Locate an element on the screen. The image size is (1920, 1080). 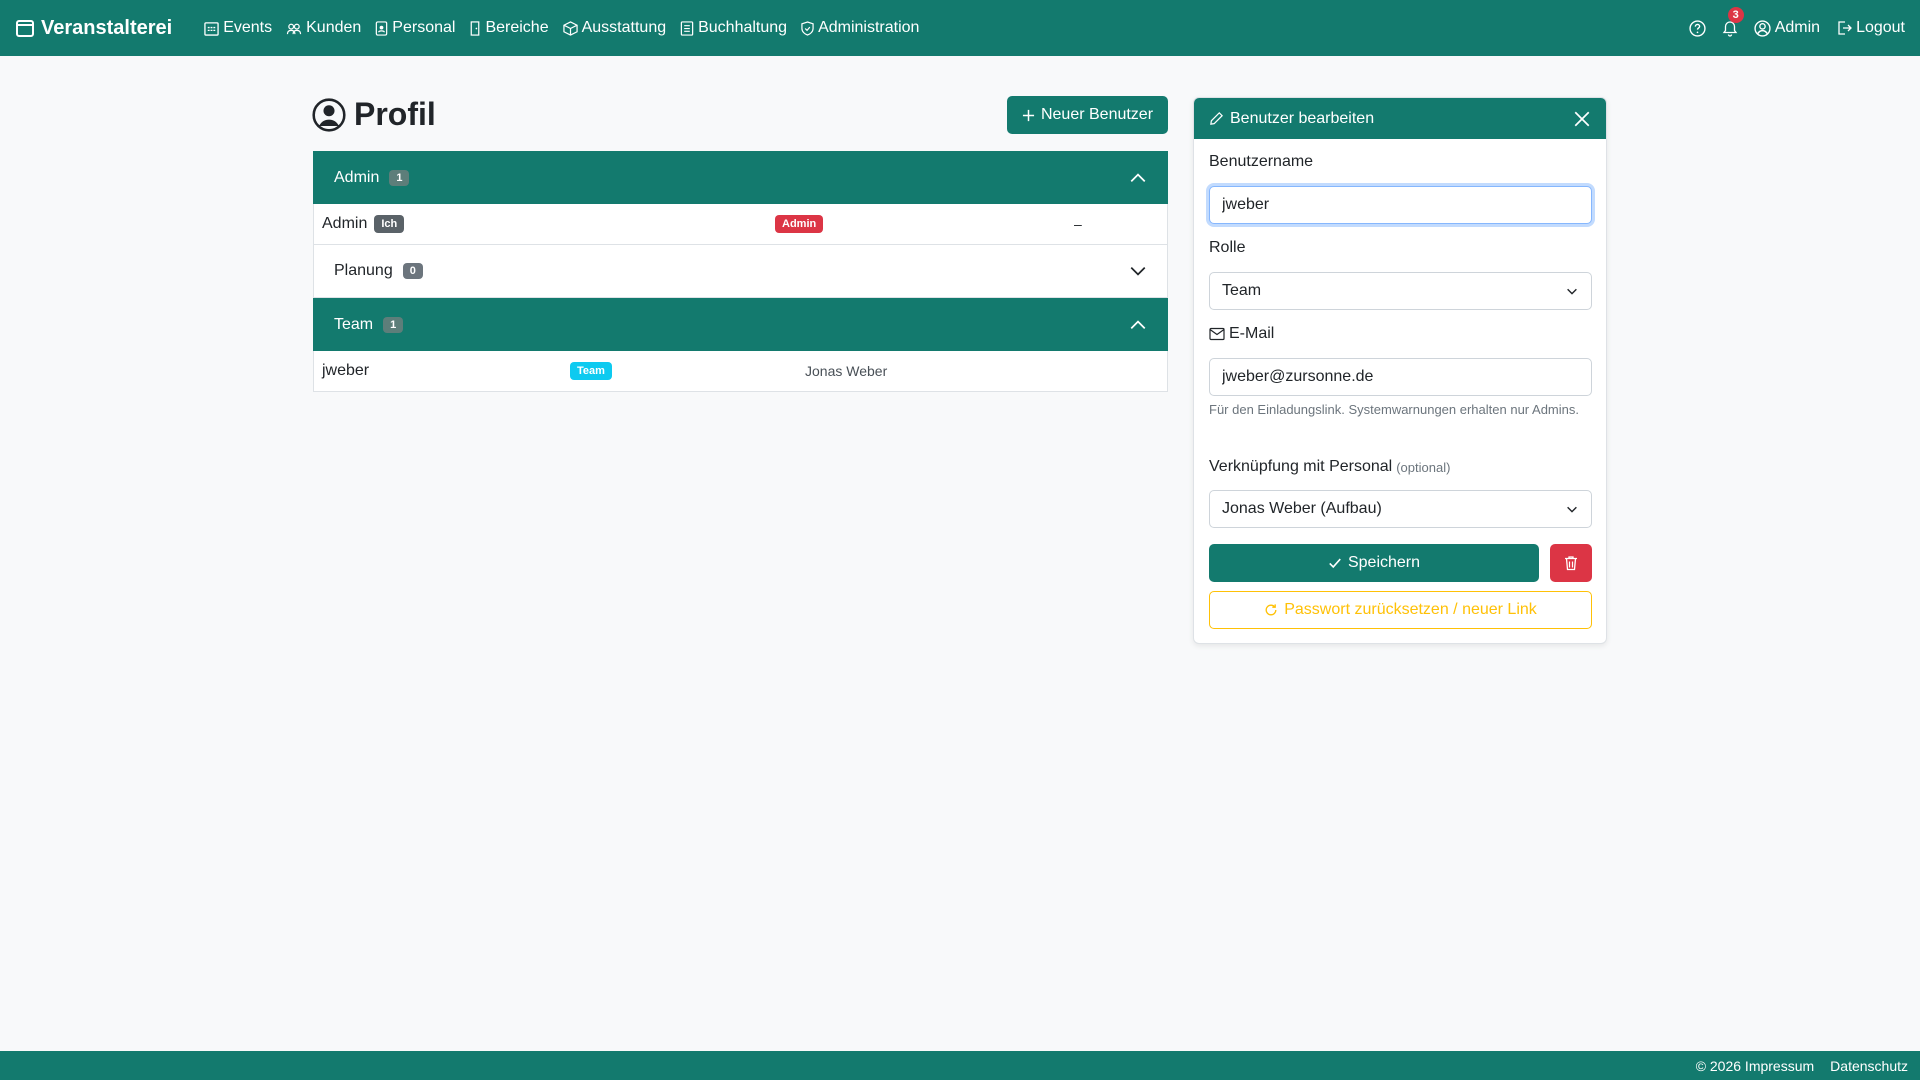
calendar-icon is located at coordinates (25, 28).